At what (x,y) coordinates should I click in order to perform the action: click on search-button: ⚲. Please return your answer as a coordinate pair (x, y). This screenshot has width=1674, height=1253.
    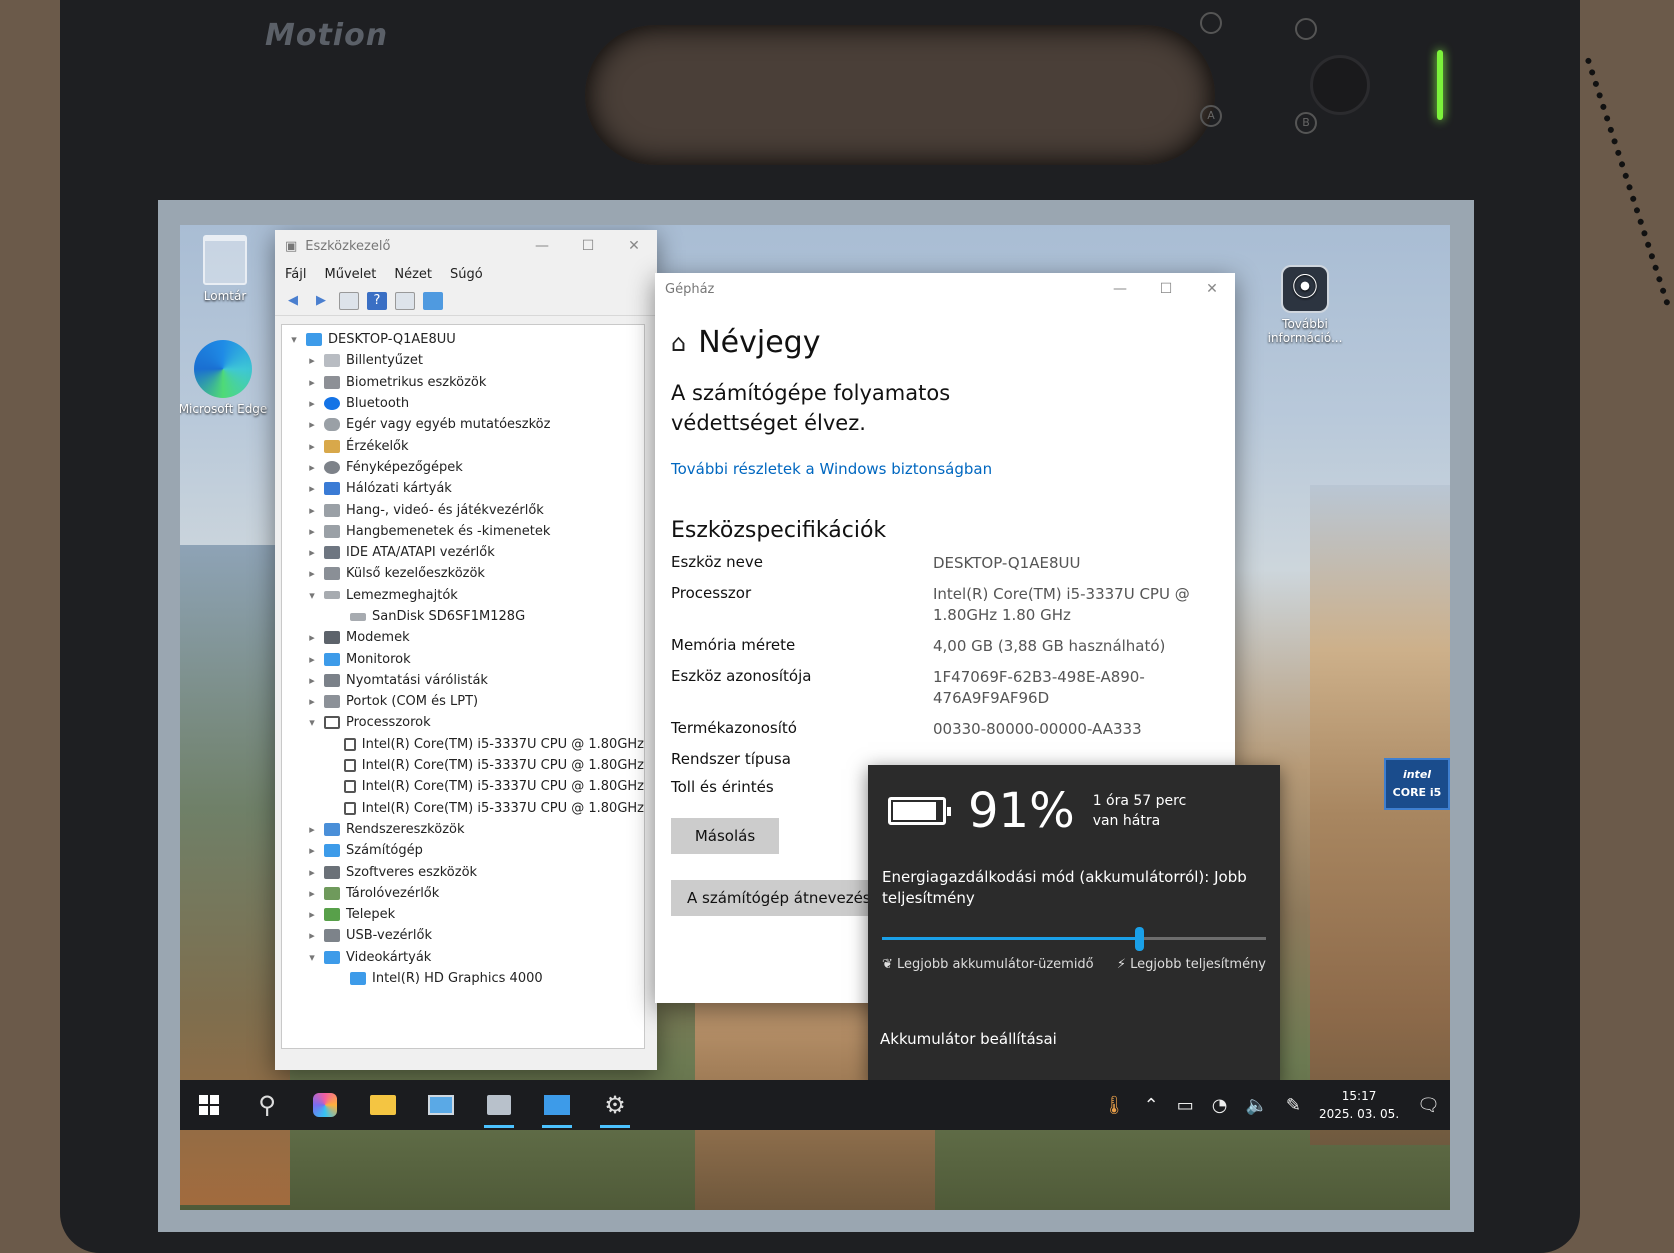
    Looking at the image, I should click on (267, 1105).